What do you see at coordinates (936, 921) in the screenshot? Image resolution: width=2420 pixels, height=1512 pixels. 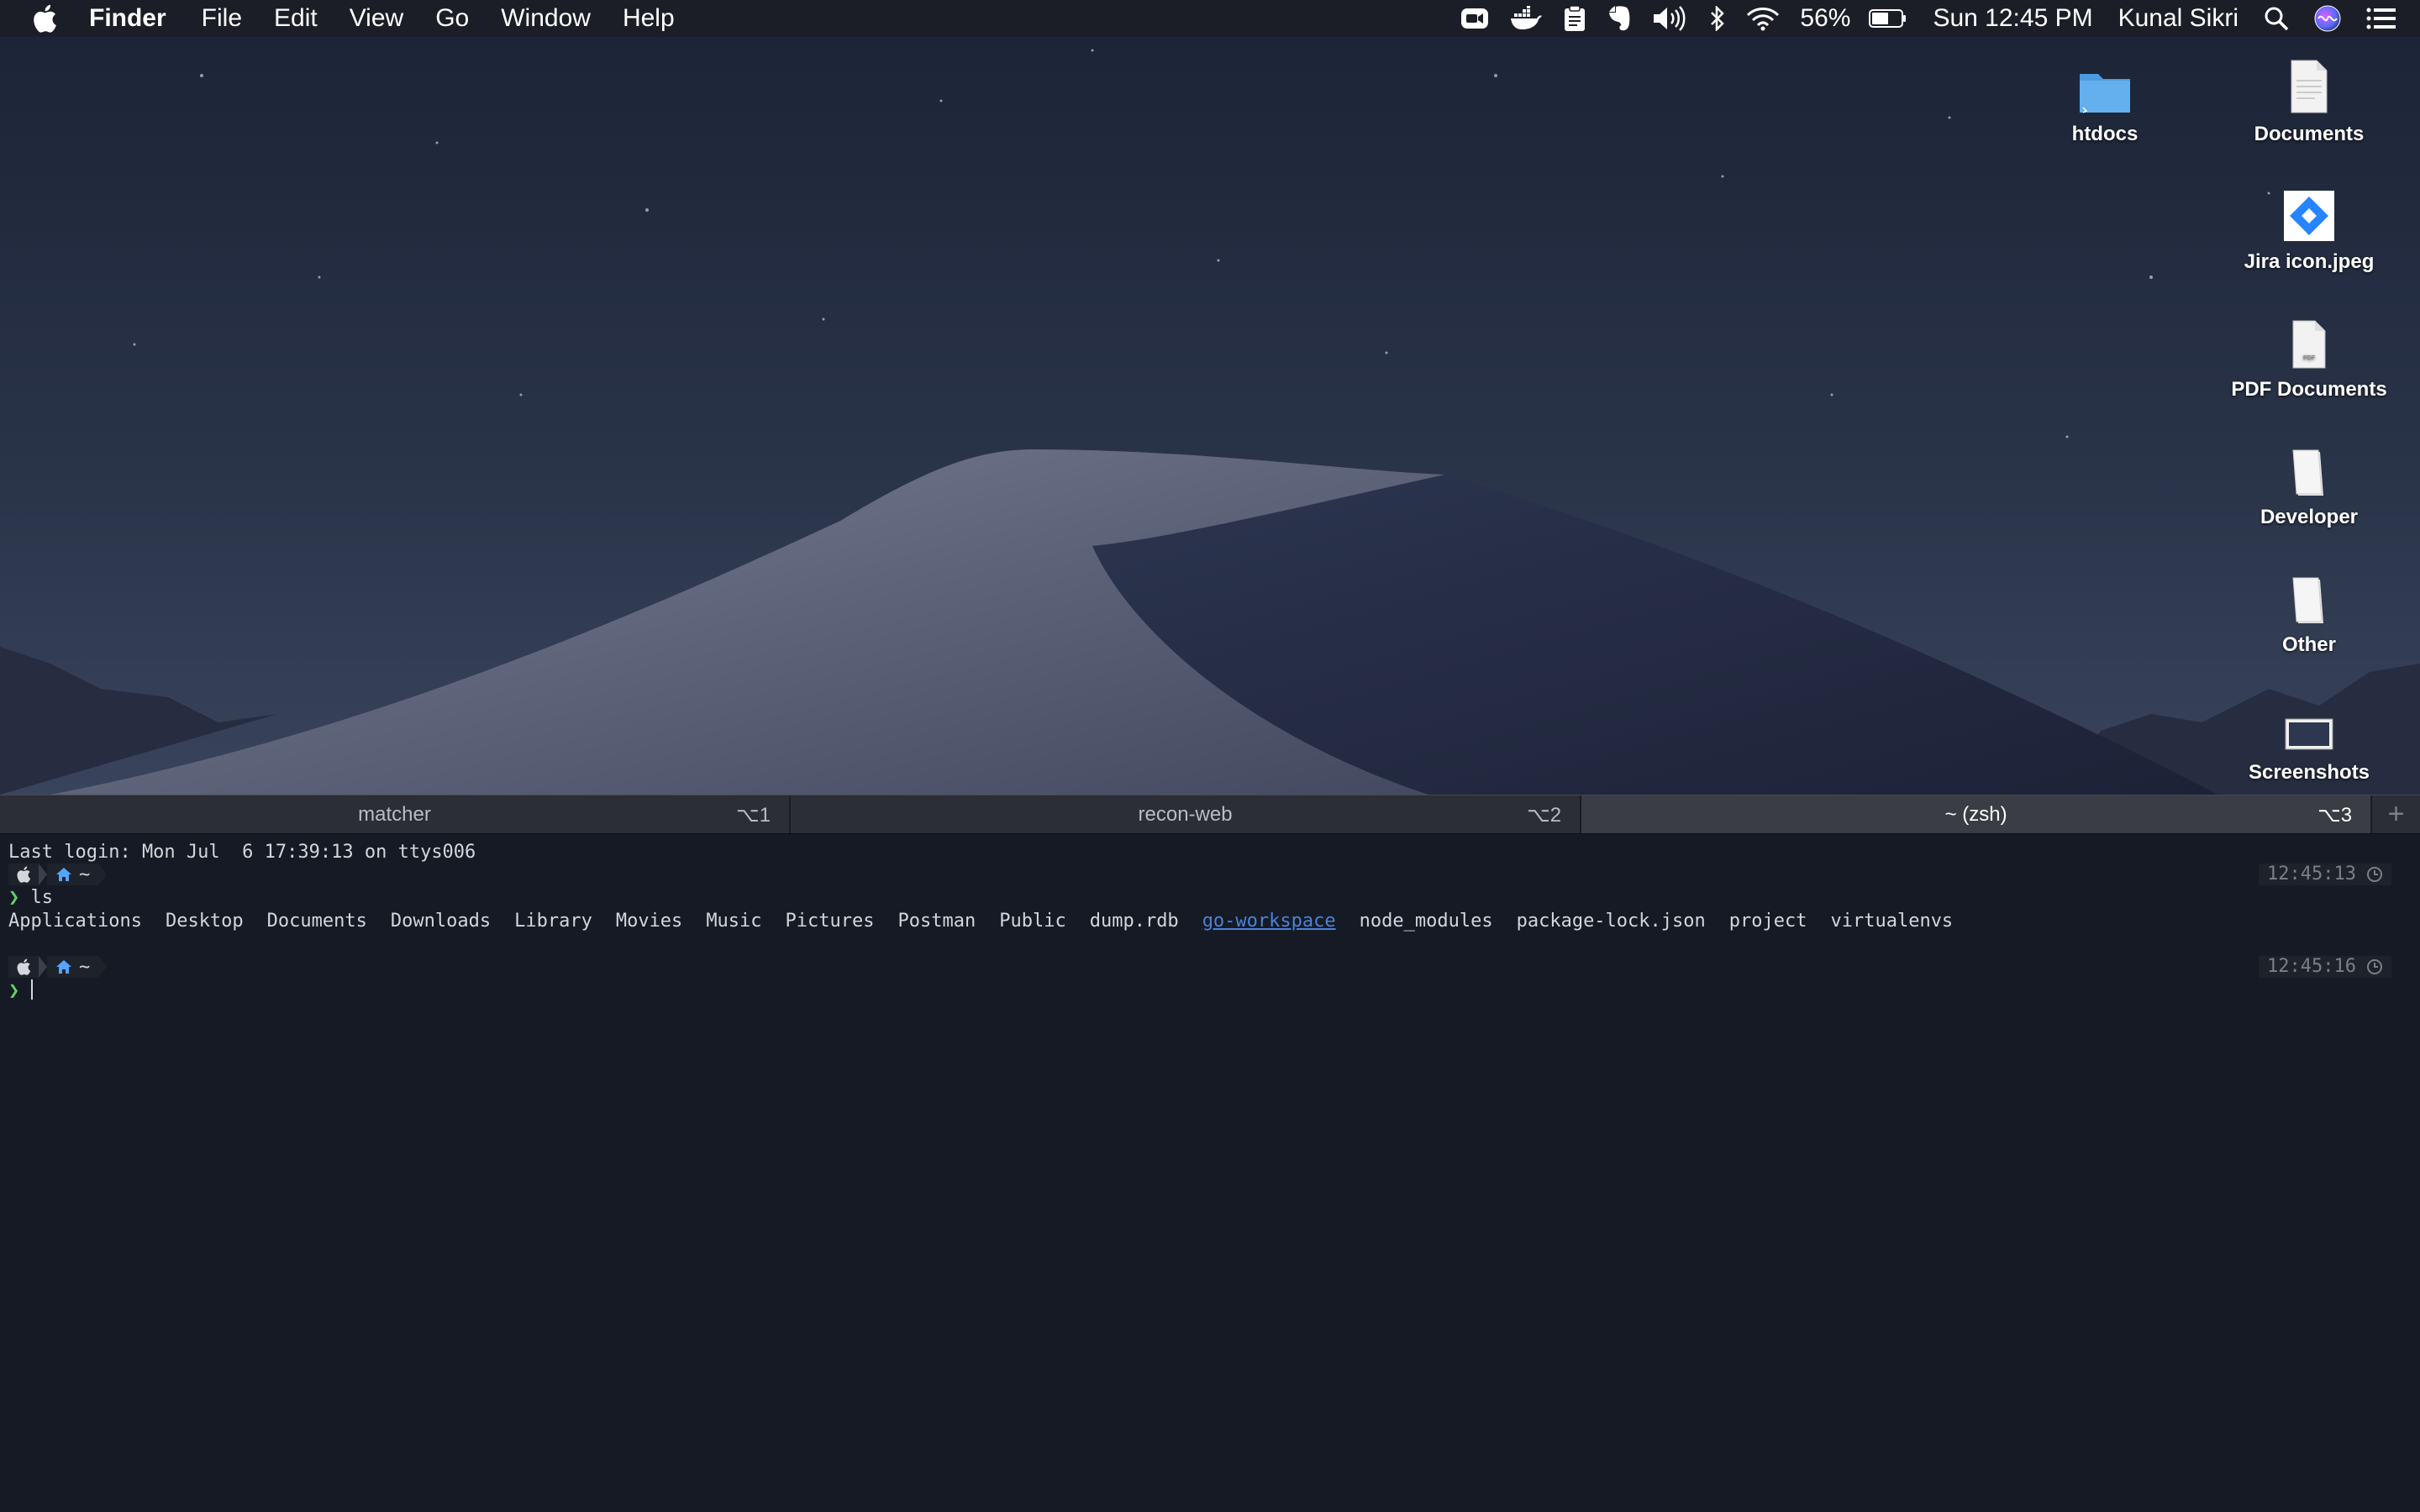 I see `ls-entry: Postman` at bounding box center [936, 921].